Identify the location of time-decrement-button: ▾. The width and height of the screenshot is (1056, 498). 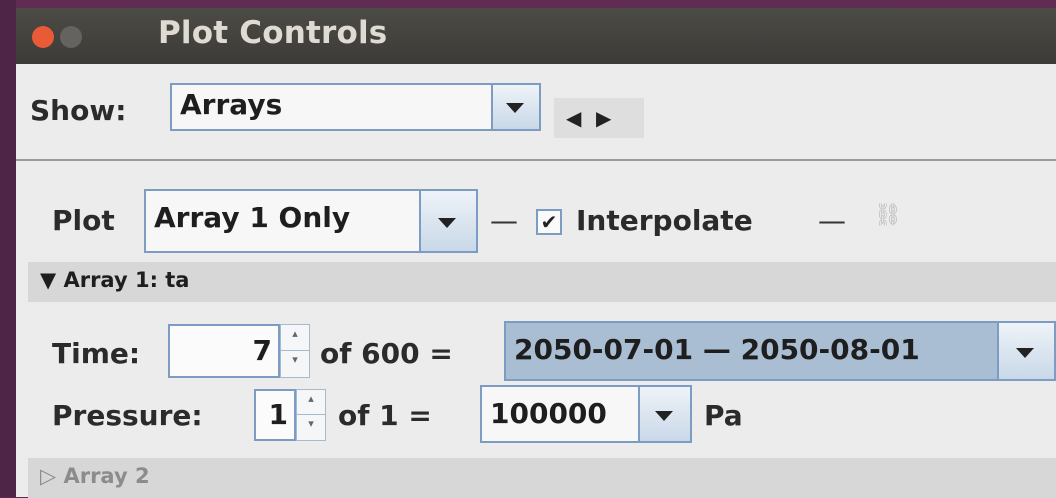
(295, 364).